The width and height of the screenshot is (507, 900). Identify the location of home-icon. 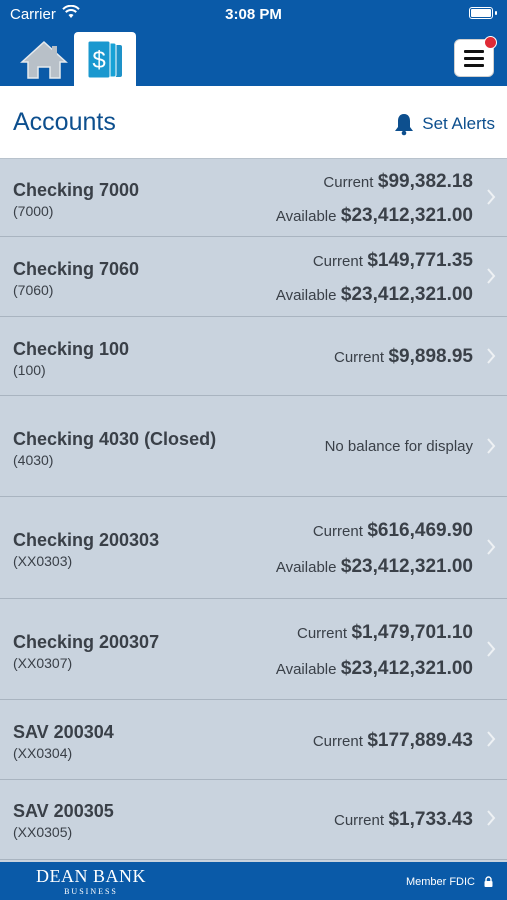
(44, 59).